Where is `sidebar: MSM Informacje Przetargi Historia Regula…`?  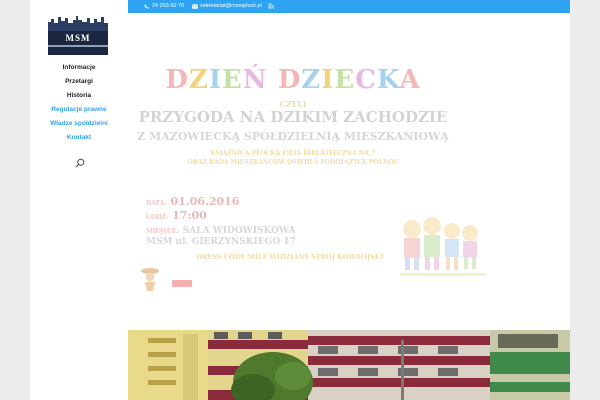
sidebar: MSM Informacje Przetargi Historia Regula… is located at coordinates (79, 165).